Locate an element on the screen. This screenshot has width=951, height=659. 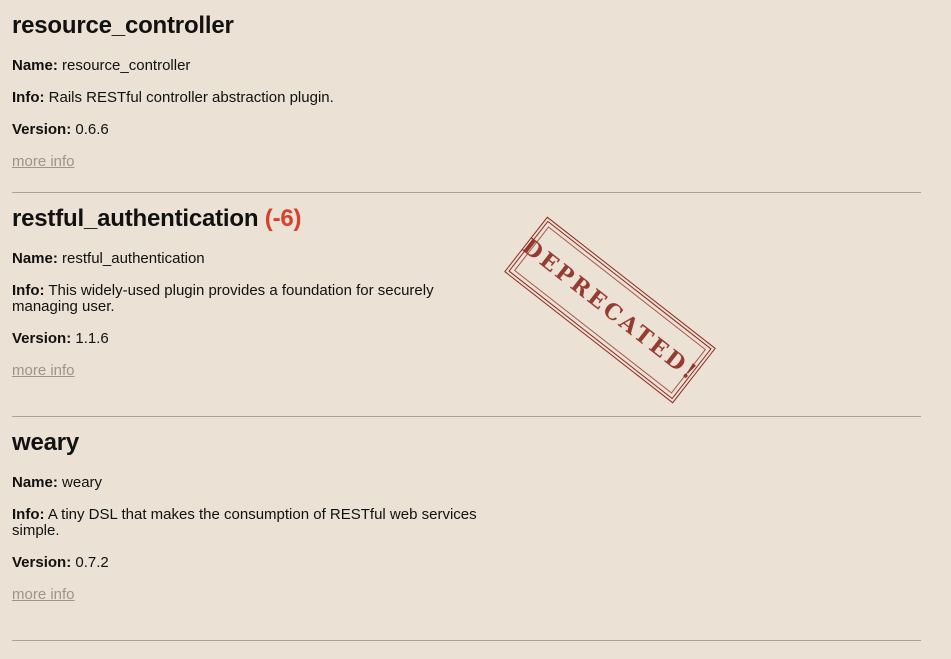
plugin-name-row: Name: restful_authentication is located at coordinates (262, 259).